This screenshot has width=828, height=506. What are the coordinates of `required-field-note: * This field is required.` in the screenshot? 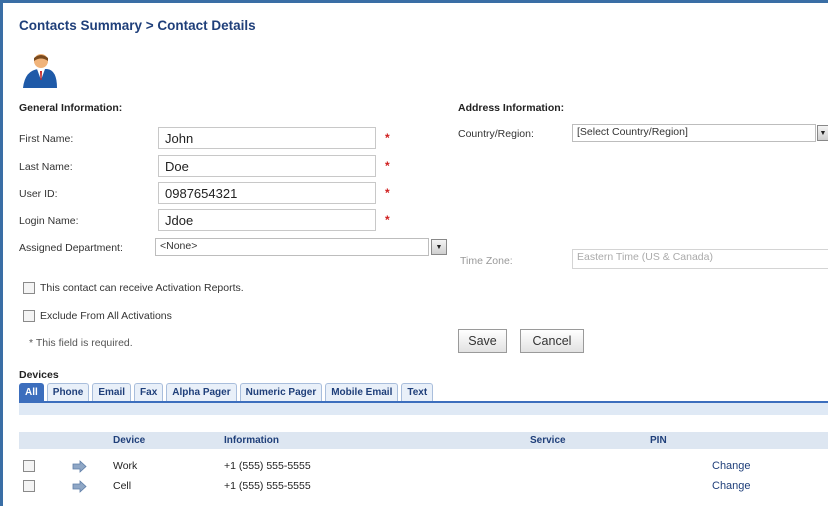 It's located at (81, 343).